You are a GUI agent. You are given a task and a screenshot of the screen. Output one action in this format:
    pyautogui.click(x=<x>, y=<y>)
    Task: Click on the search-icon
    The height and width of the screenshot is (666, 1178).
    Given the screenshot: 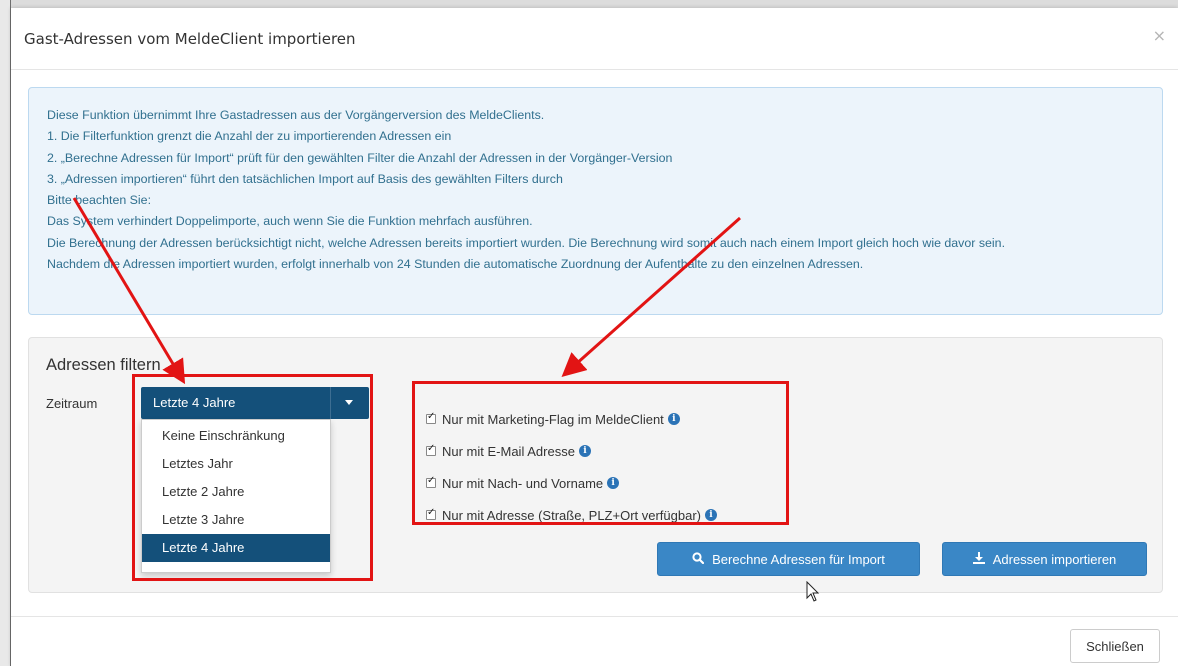 What is the action you would take?
    pyautogui.click(x=698, y=559)
    